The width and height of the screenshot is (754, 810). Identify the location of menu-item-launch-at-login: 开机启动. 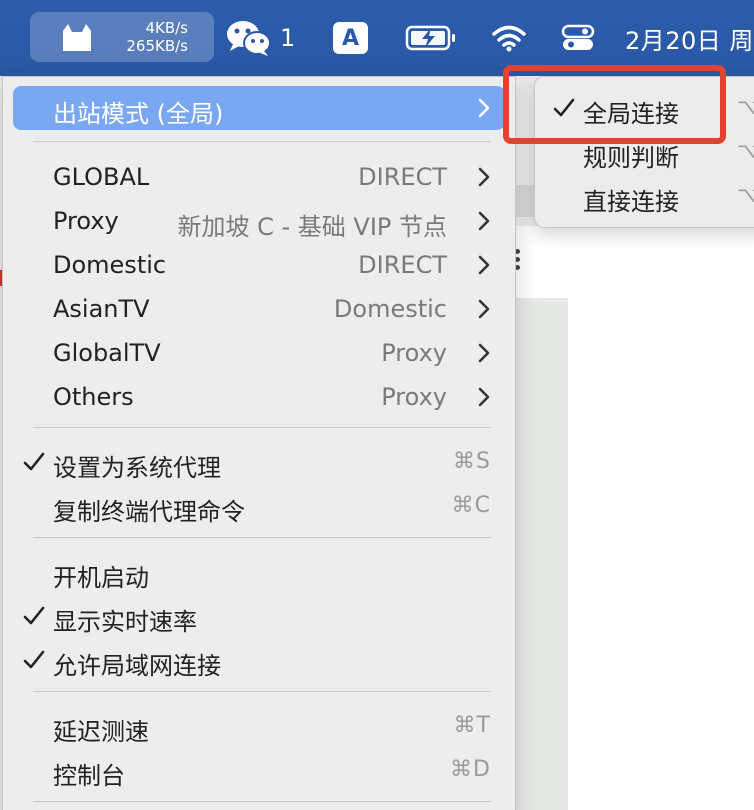
(259, 572).